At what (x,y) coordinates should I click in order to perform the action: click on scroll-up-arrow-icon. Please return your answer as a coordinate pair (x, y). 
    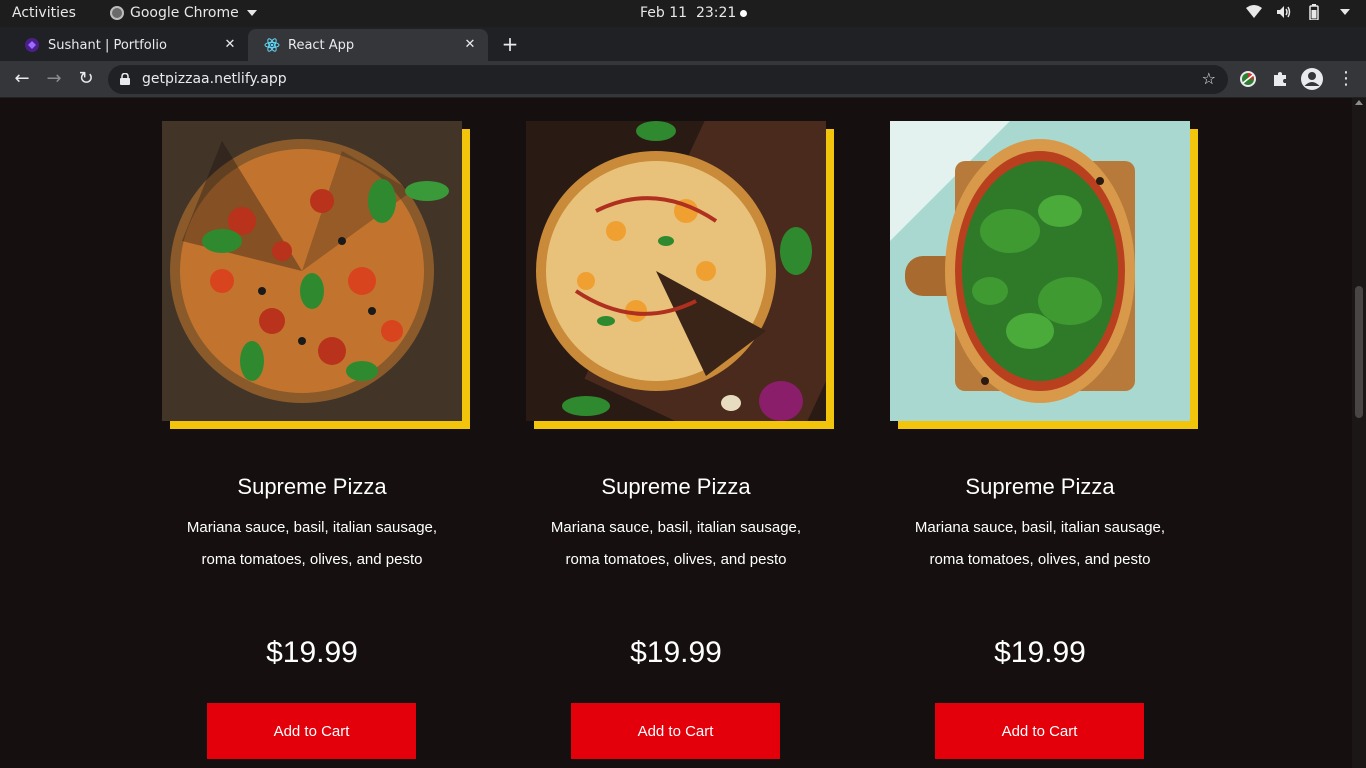
    Looking at the image, I should click on (1359, 102).